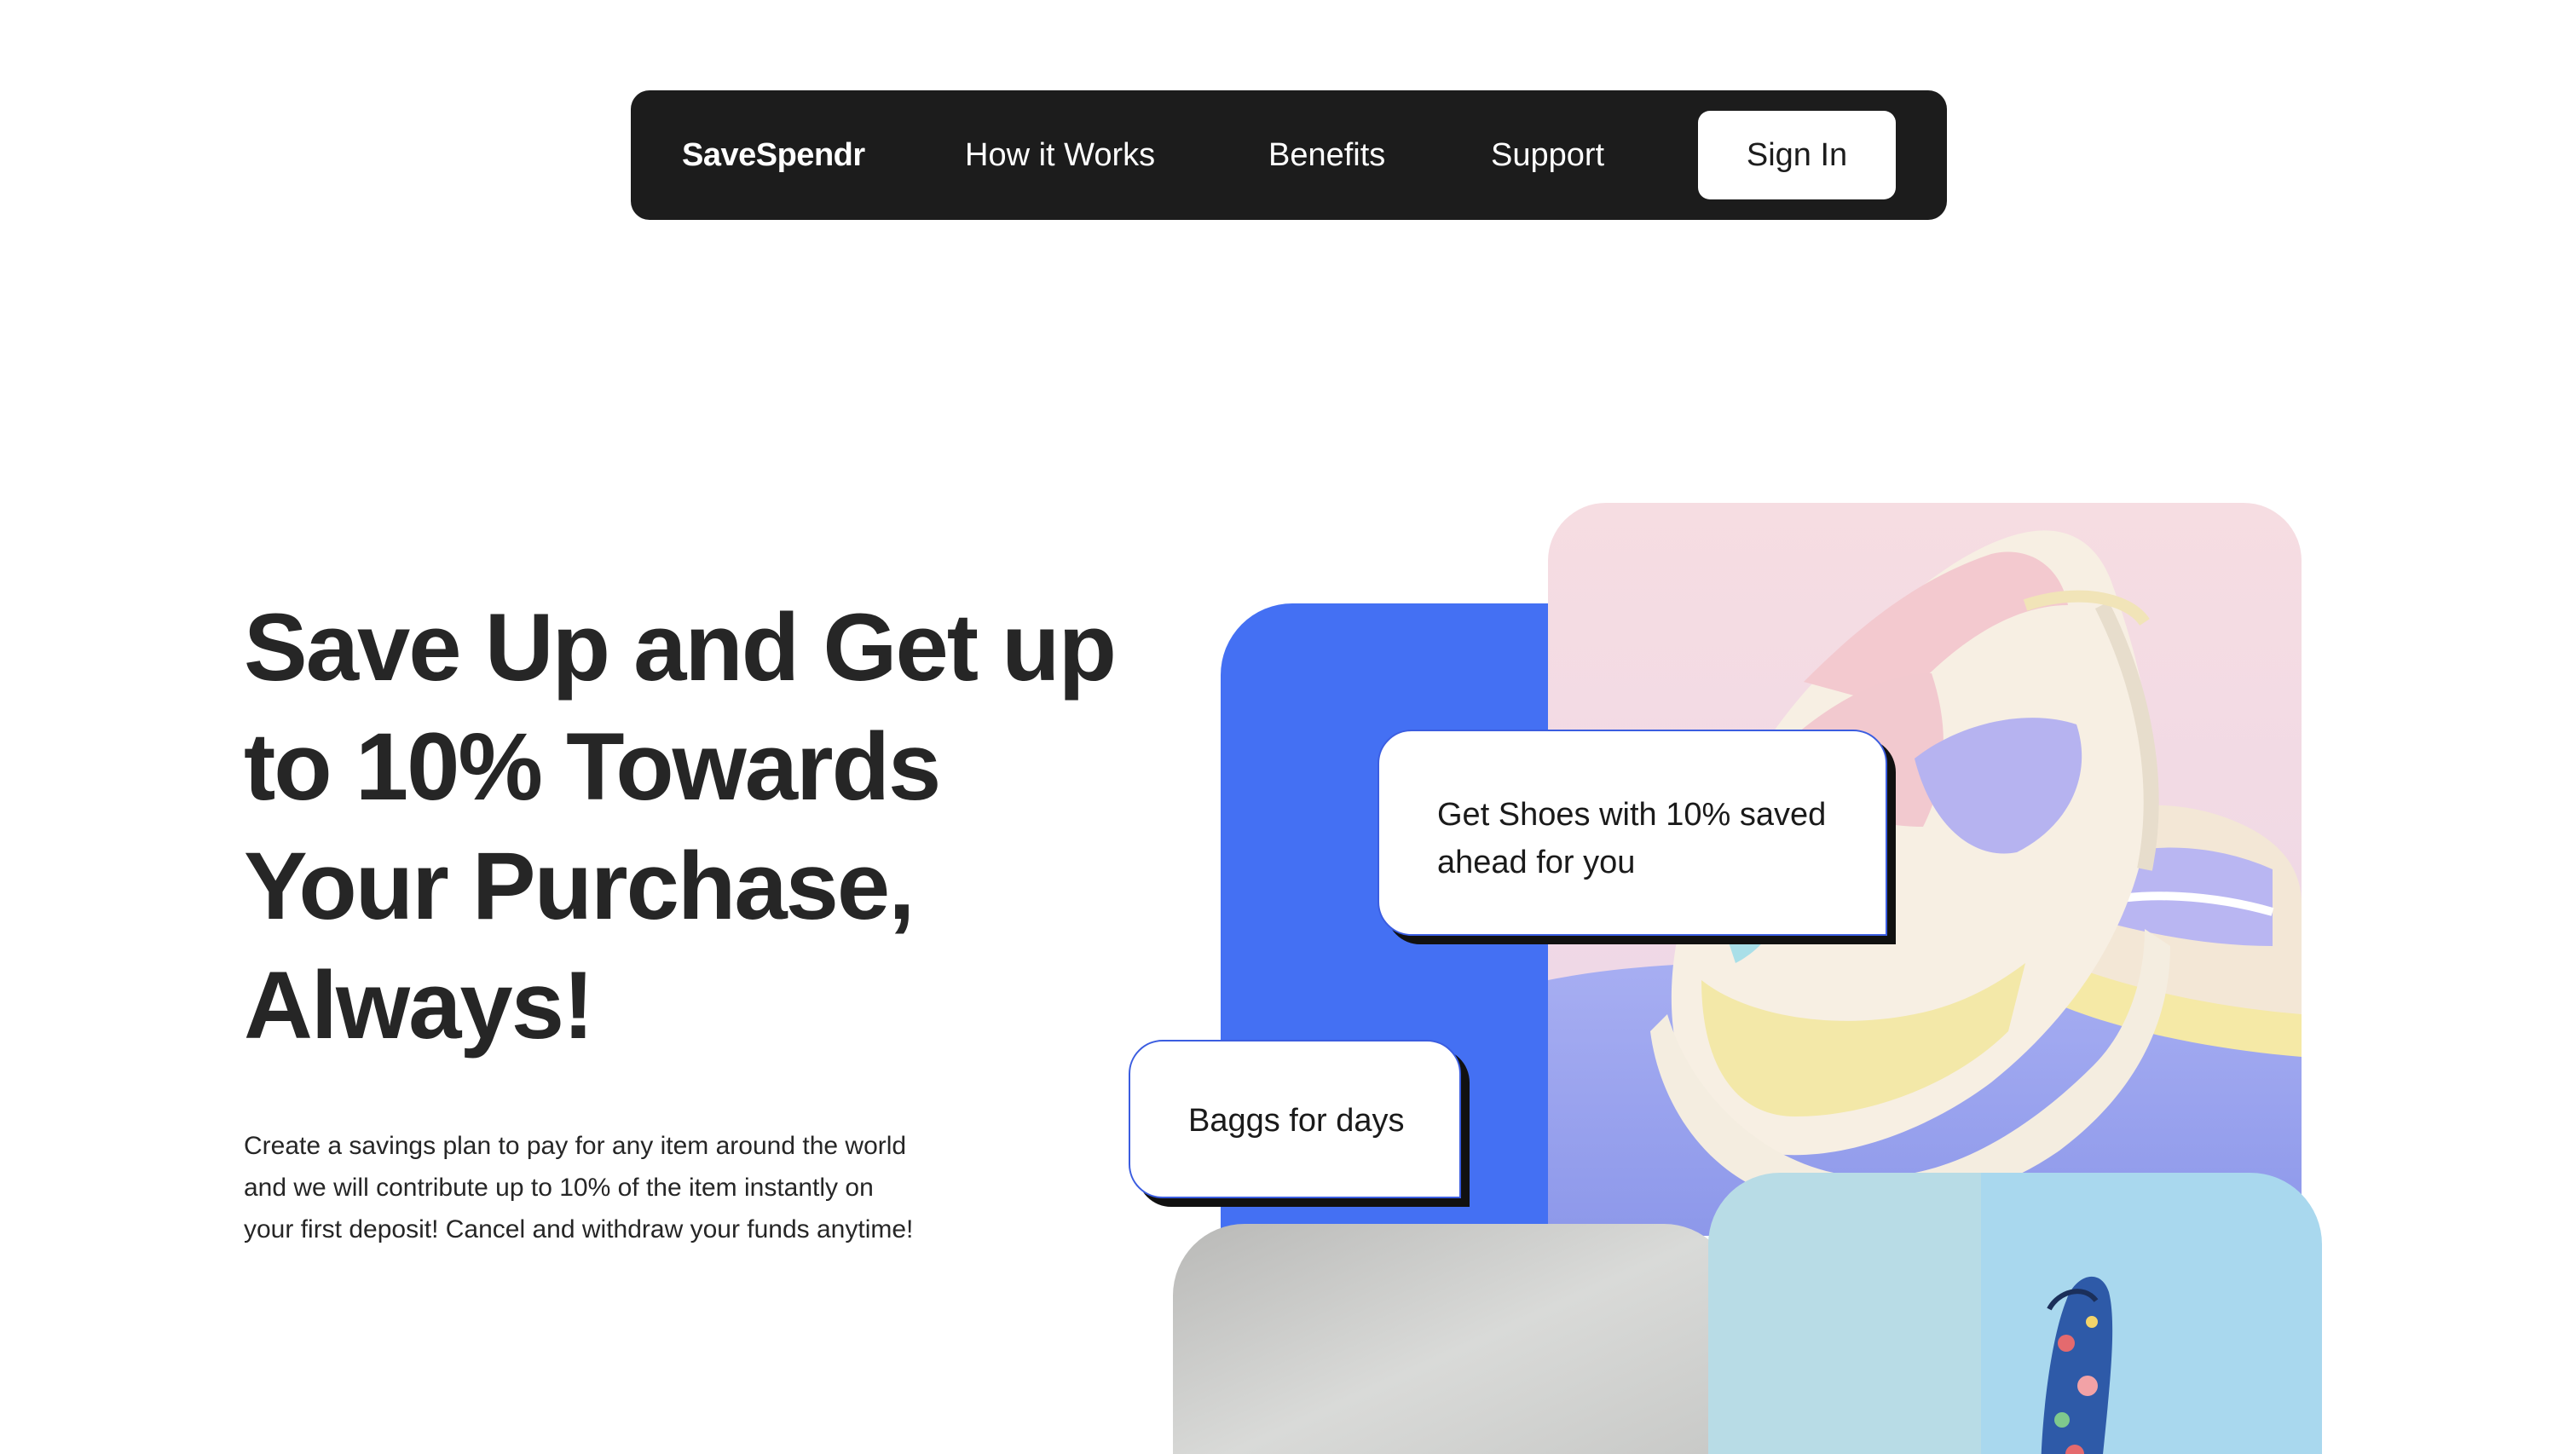  I want to click on bags-callout-text: Baggs for days, so click(1296, 1121).